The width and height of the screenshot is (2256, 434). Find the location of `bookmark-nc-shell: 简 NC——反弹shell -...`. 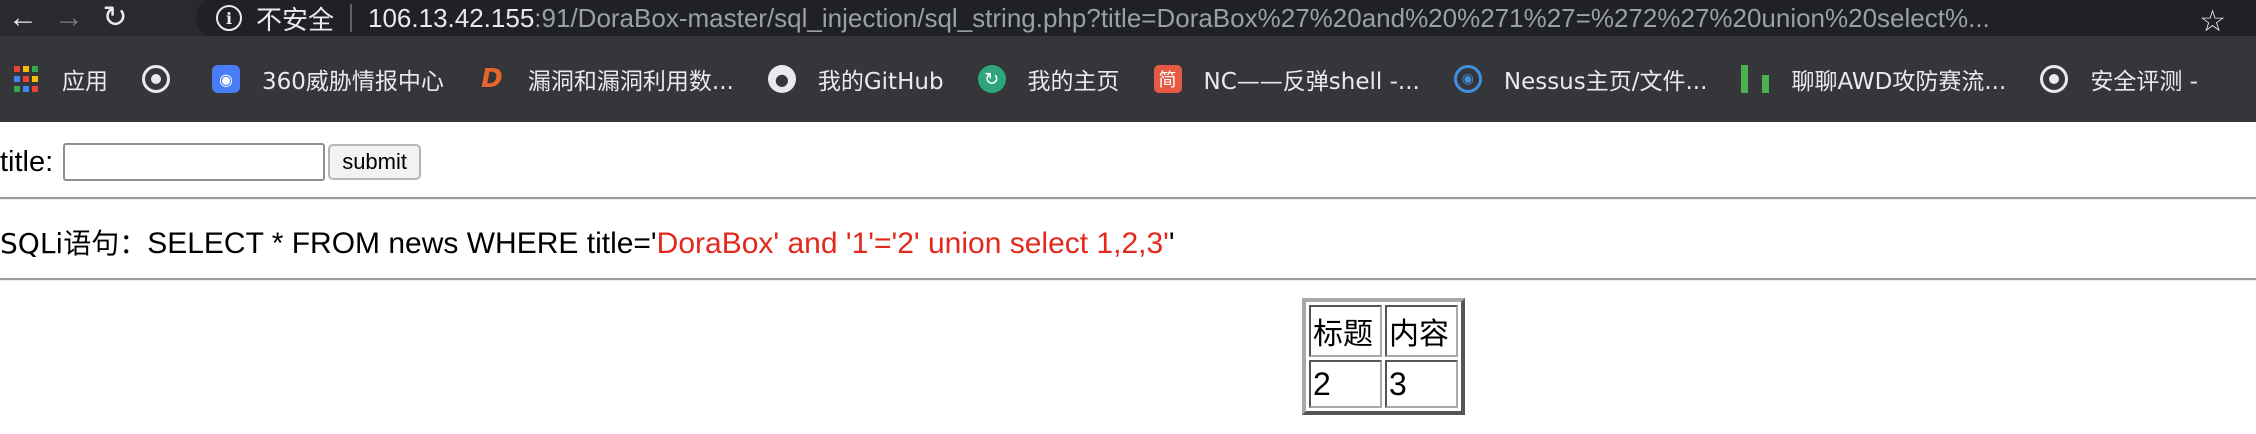

bookmark-nc-shell: 简 NC——反弹shell -... is located at coordinates (1286, 79).